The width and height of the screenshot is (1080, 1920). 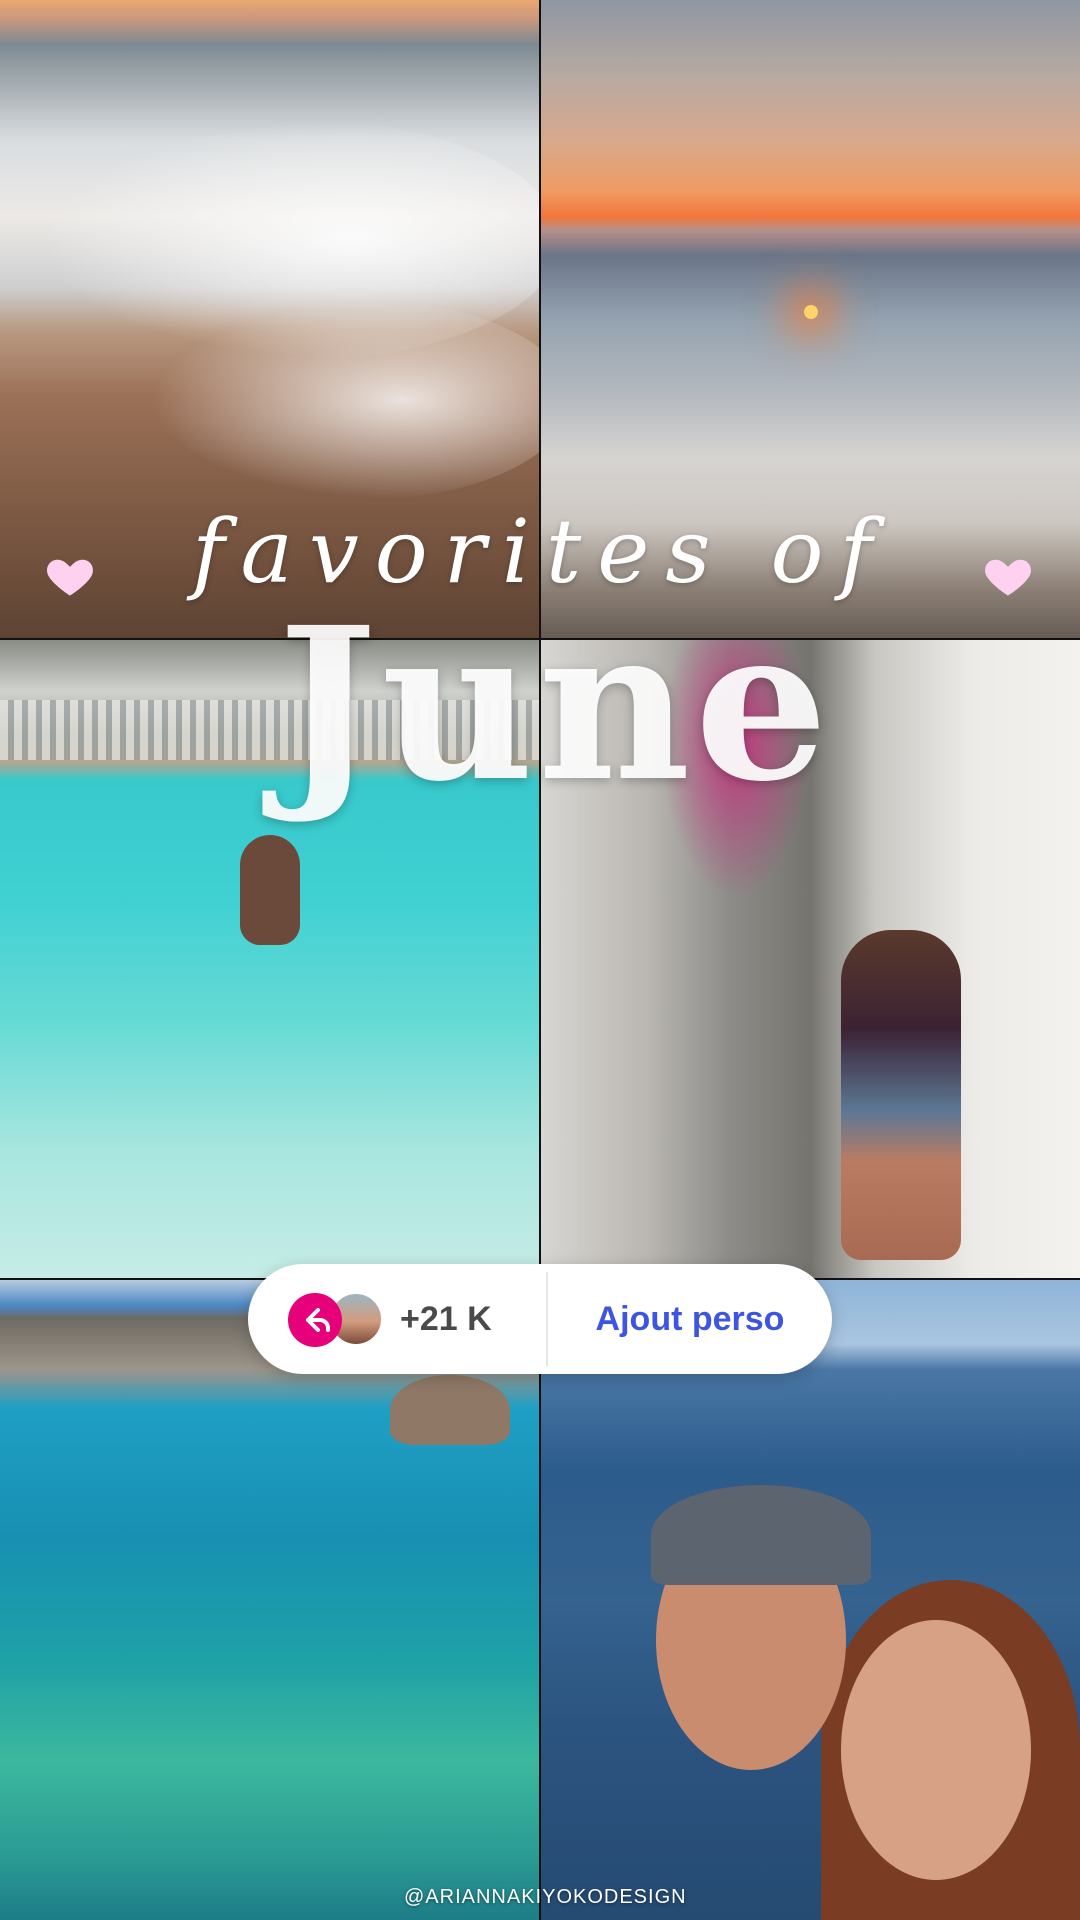 What do you see at coordinates (540, 1319) in the screenshot?
I see `share-bar: +21 K Ajout perso` at bounding box center [540, 1319].